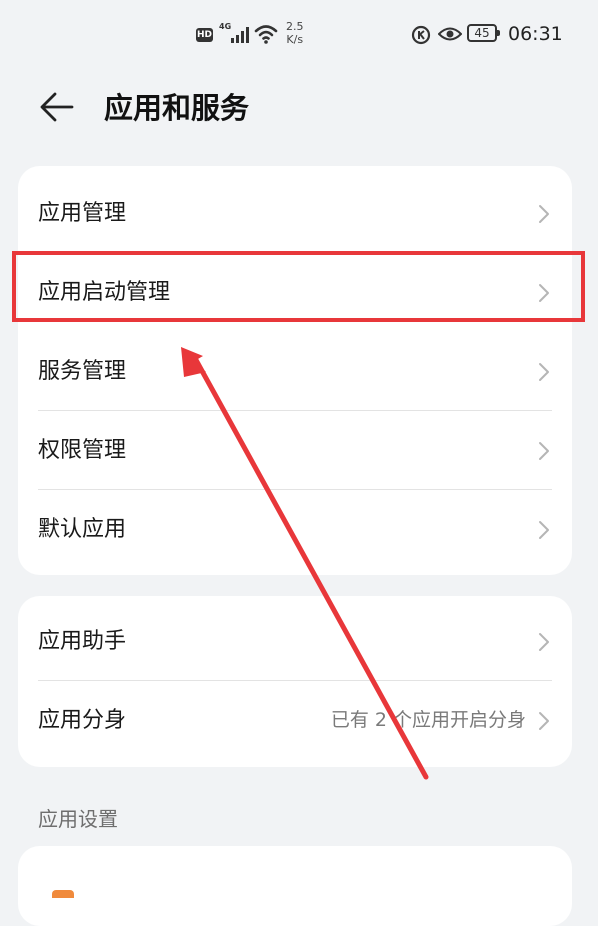 This screenshot has width=598, height=926. What do you see at coordinates (295, 641) in the screenshot?
I see `app-assistant-item: 应用助手` at bounding box center [295, 641].